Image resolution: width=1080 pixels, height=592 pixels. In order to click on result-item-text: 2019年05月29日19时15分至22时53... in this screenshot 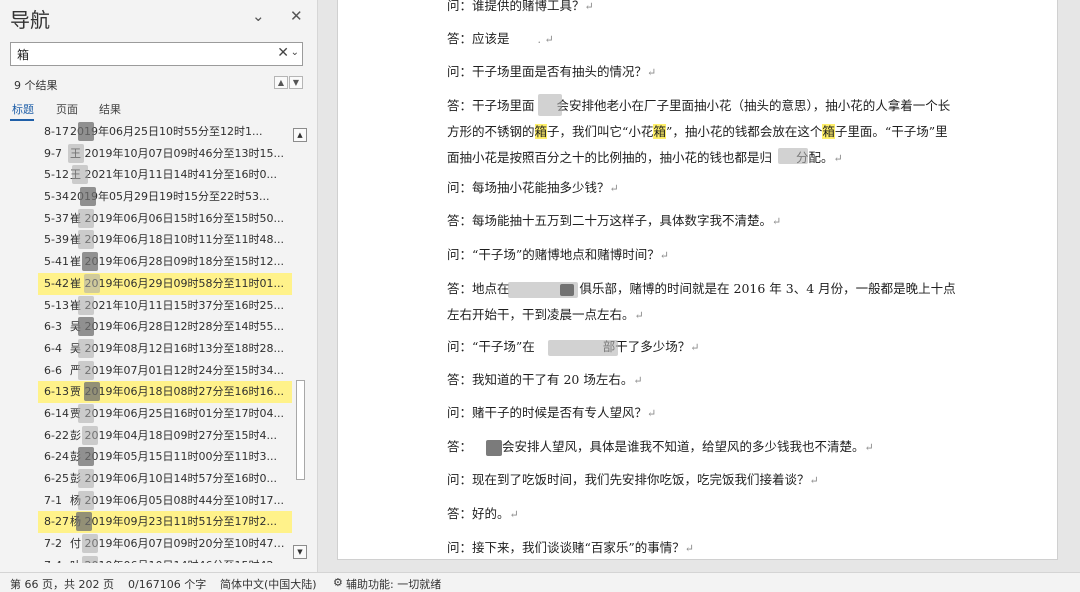, I will do `click(170, 197)`.